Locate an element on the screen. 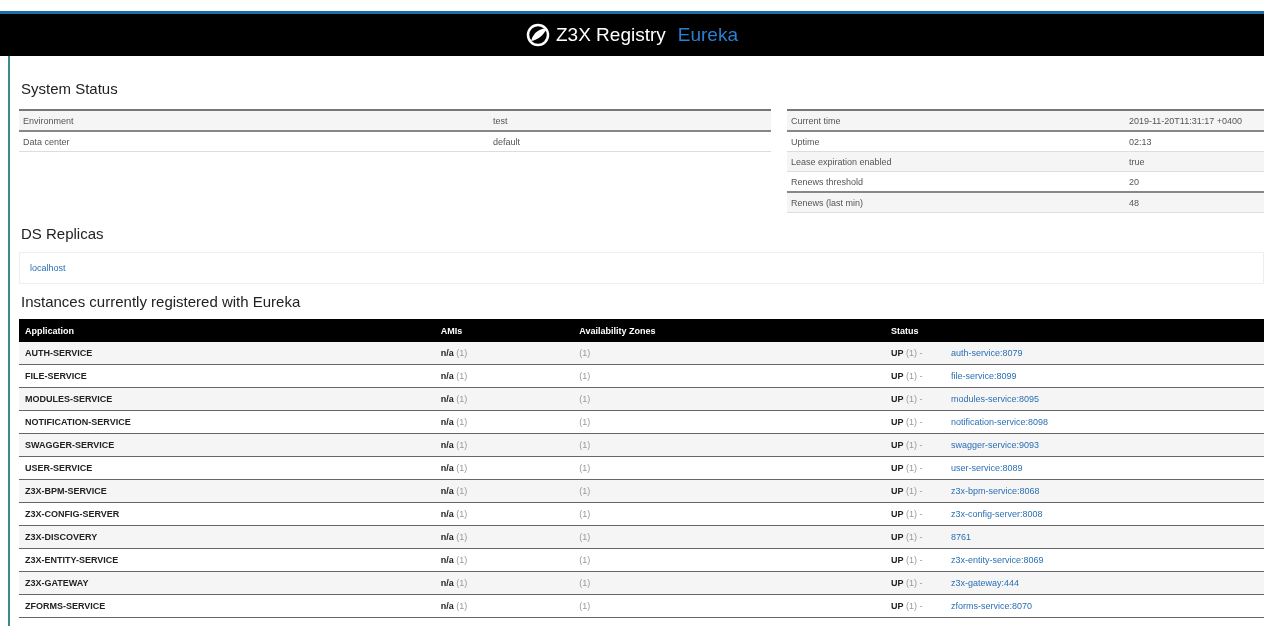 Image resolution: width=1264 pixels, height=626 pixels. column-header: Status is located at coordinates (905, 330).